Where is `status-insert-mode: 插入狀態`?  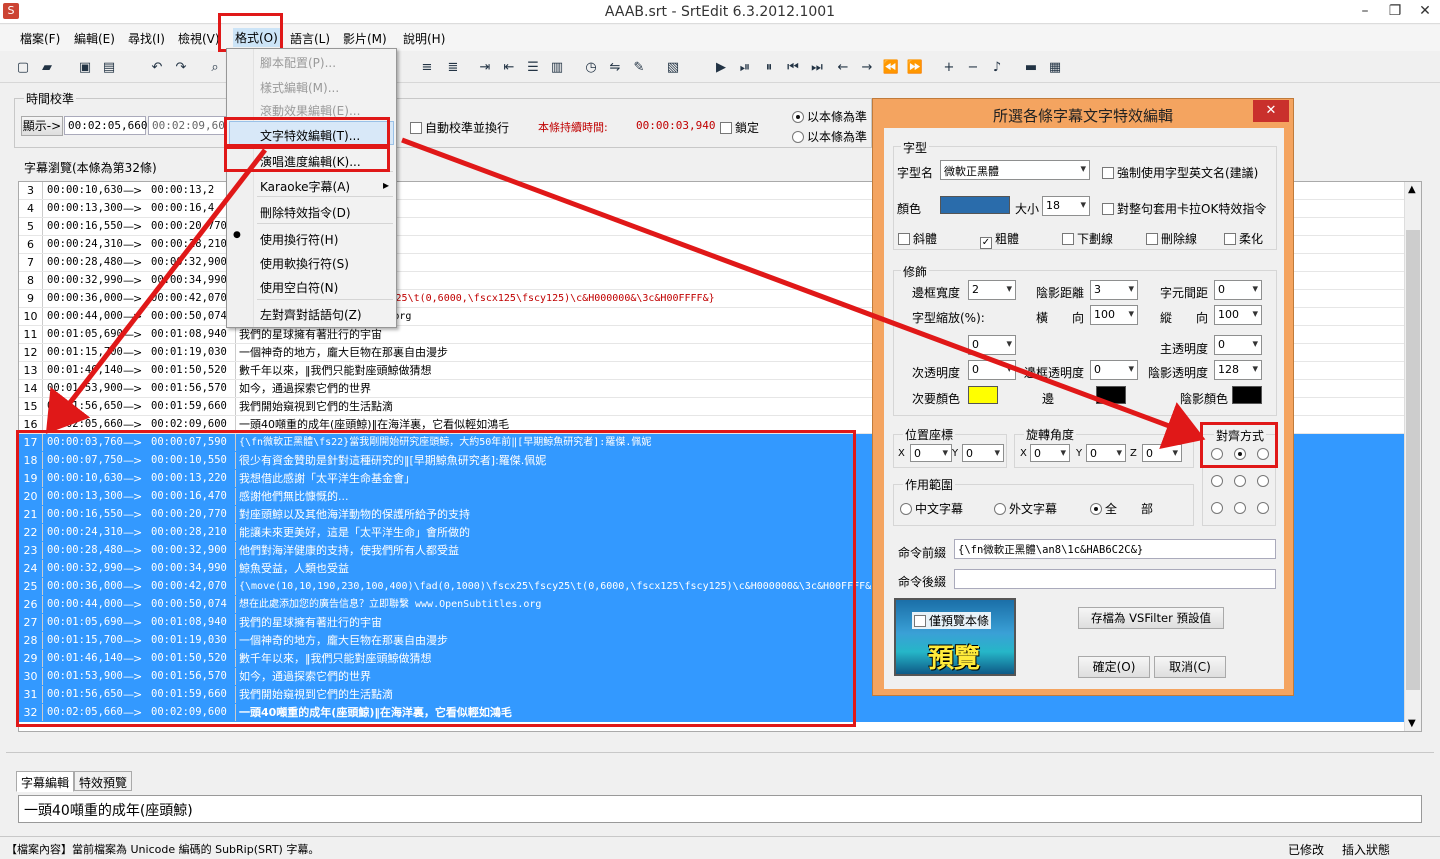
status-insert-mode: 插入狀態 is located at coordinates (1366, 850).